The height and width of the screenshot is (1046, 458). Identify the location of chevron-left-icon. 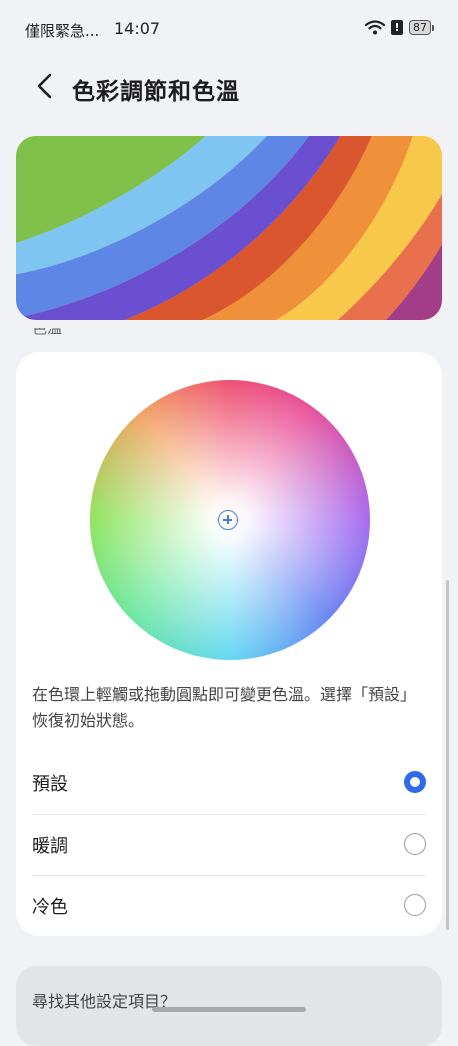
(46, 86).